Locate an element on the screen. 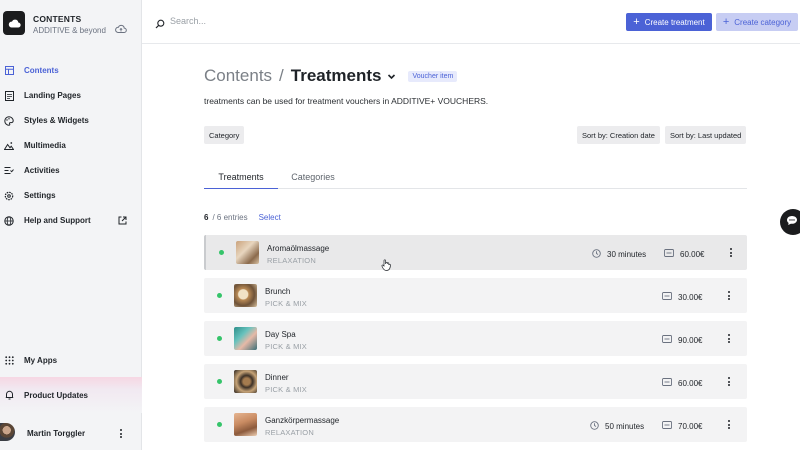 This screenshot has height=450, width=800. treatment-name: Day Spa is located at coordinates (280, 334).